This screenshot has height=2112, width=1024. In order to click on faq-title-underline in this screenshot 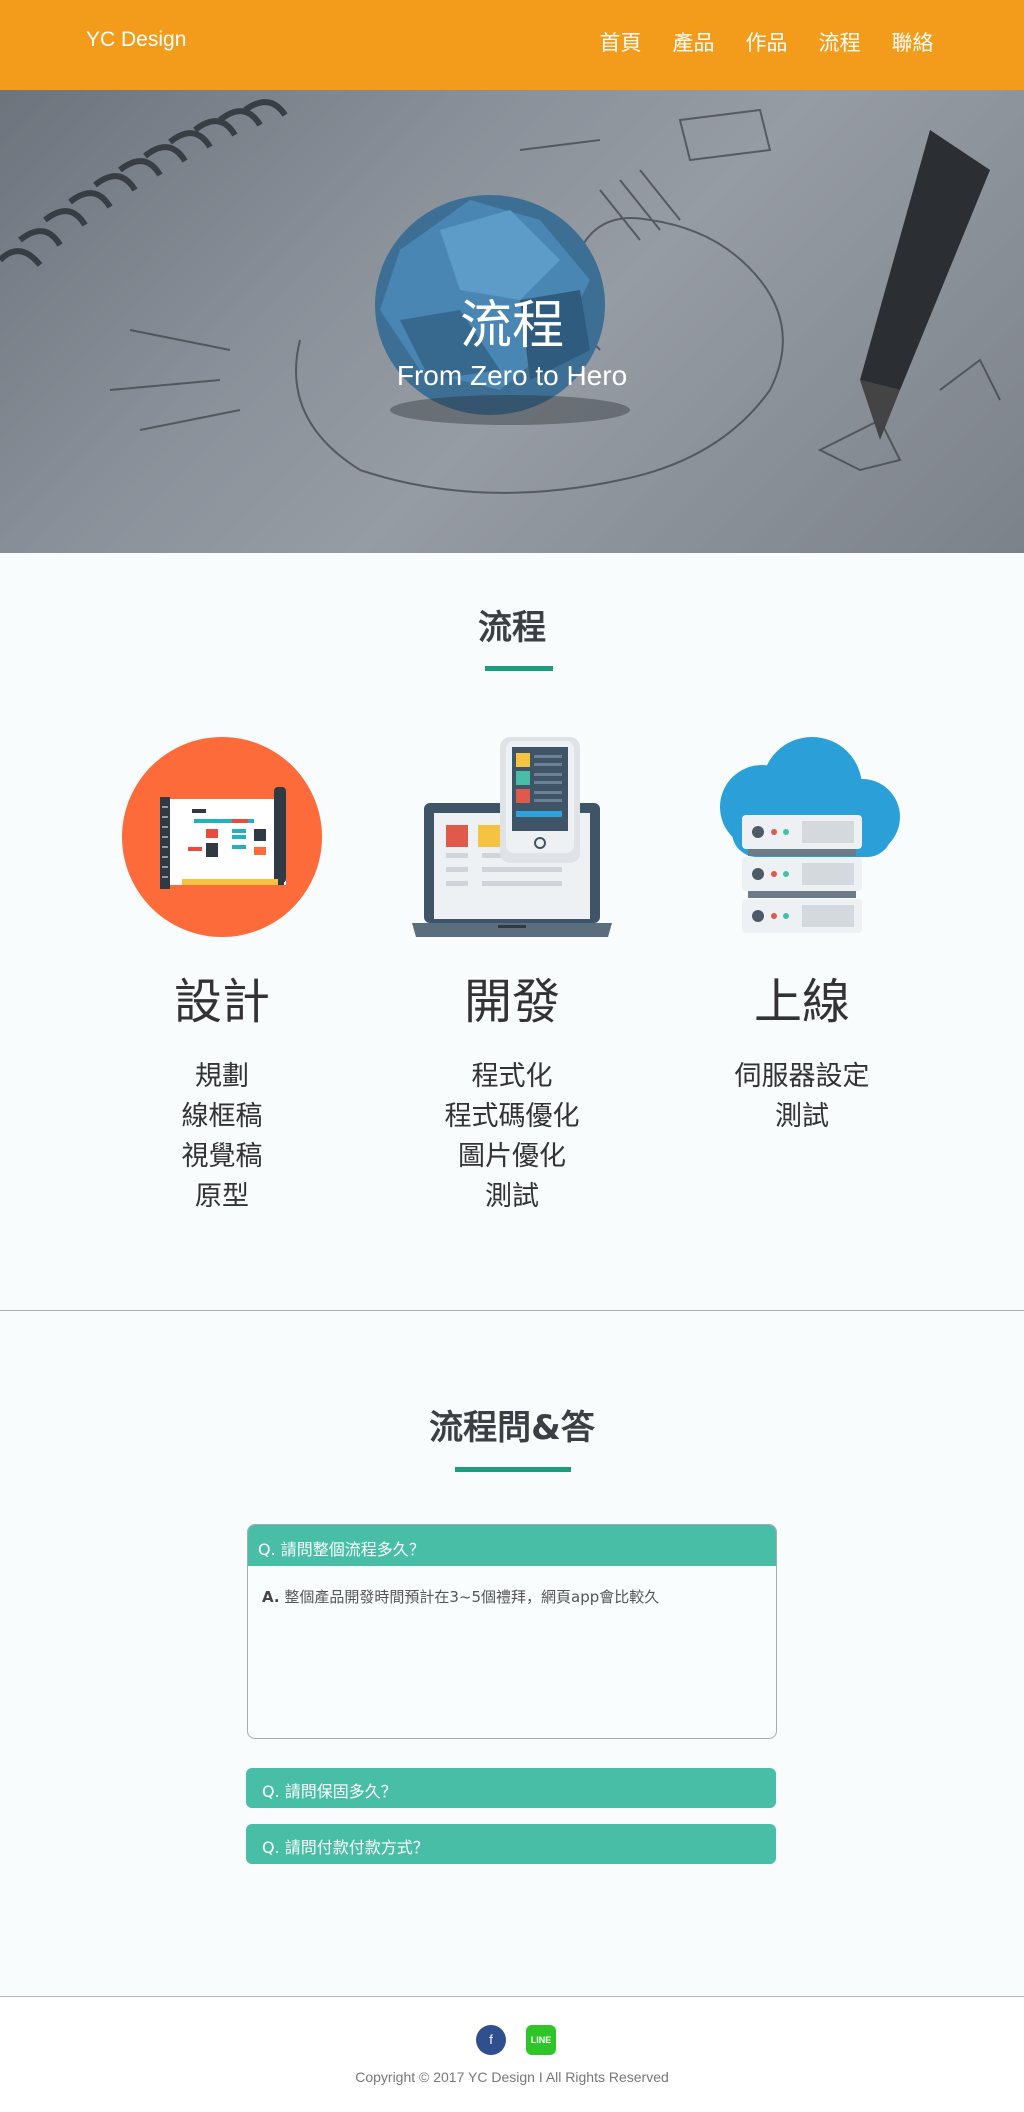, I will do `click(513, 1469)`.